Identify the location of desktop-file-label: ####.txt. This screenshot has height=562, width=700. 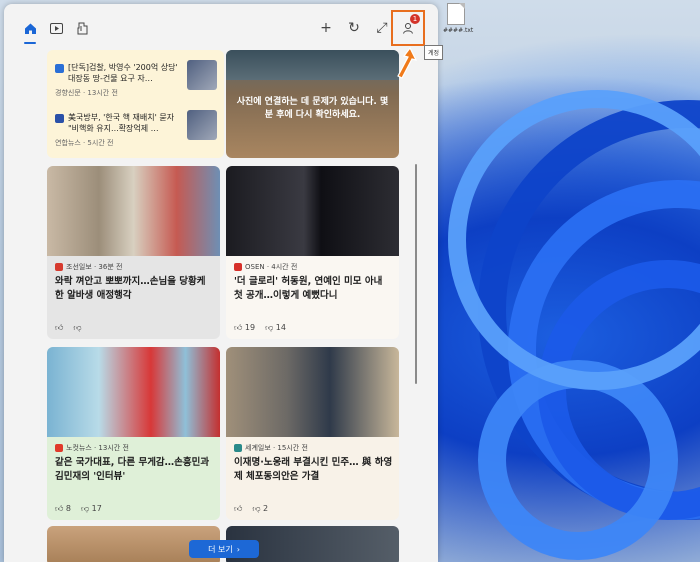
(458, 30).